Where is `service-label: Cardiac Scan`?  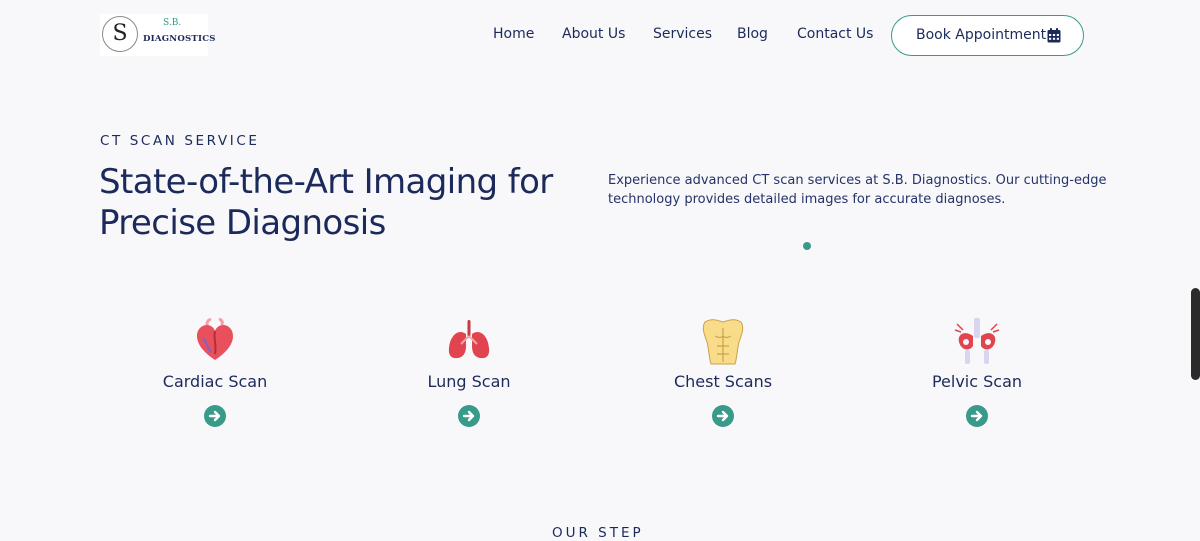 service-label: Cardiac Scan is located at coordinates (215, 381).